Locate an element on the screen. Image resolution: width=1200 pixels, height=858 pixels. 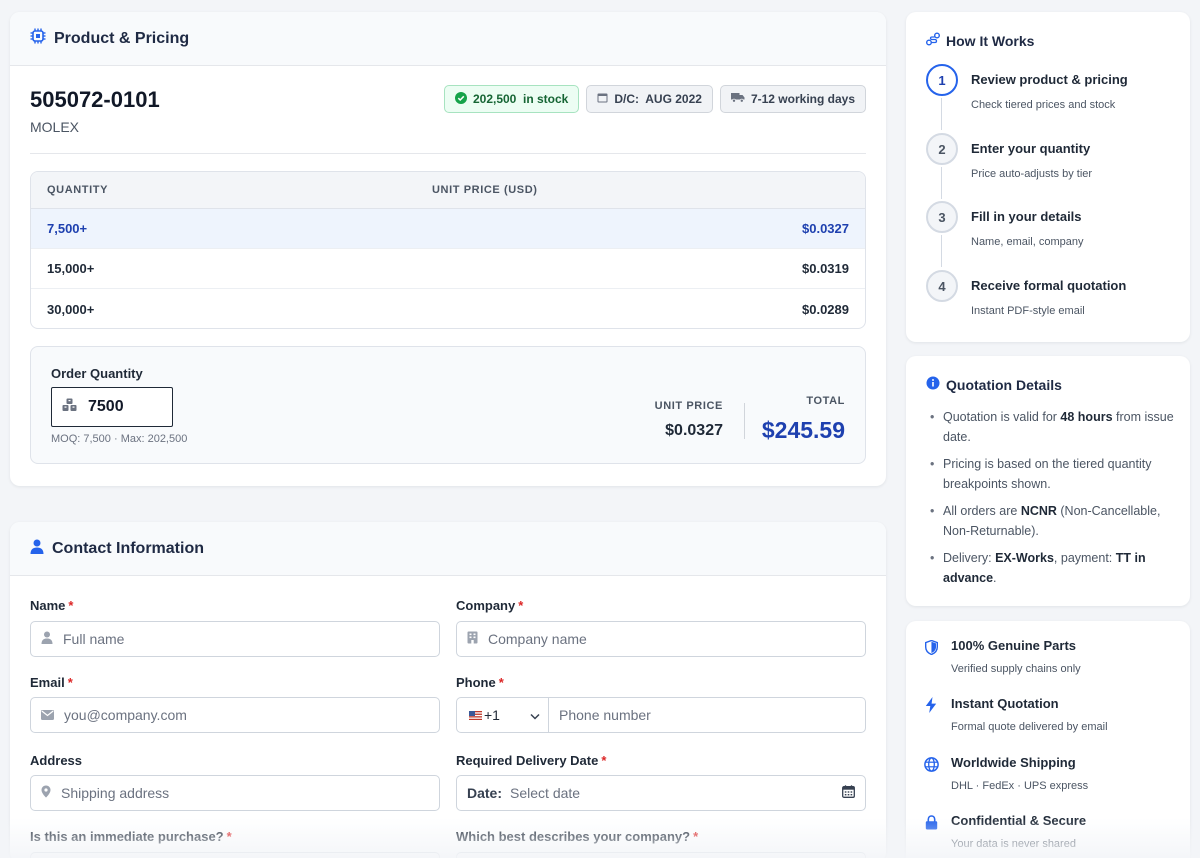
step-title: Enter your quantity is located at coordinates (1031, 148).